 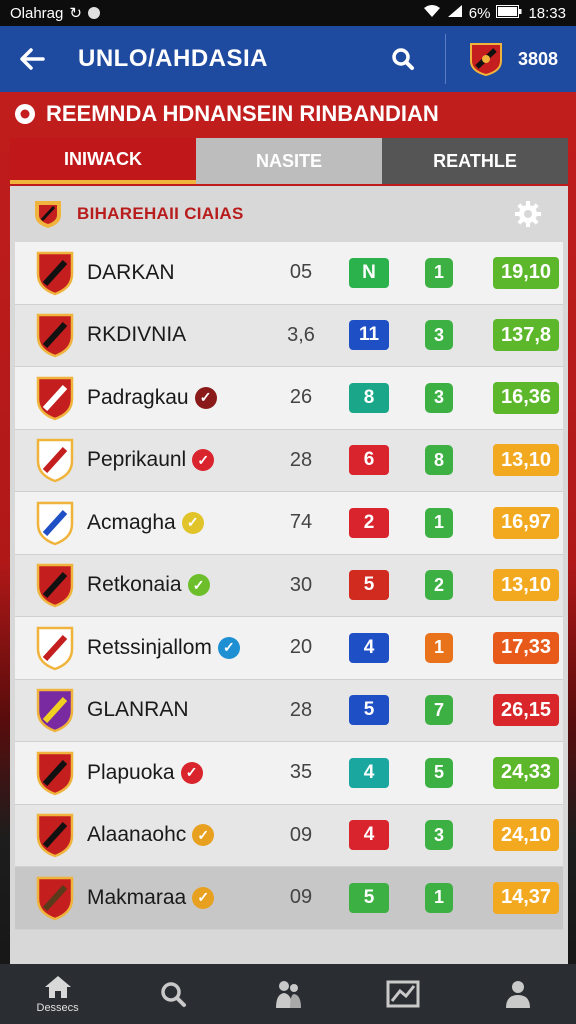 I want to click on team-name-cell: DARKAN, so click(x=181, y=273).